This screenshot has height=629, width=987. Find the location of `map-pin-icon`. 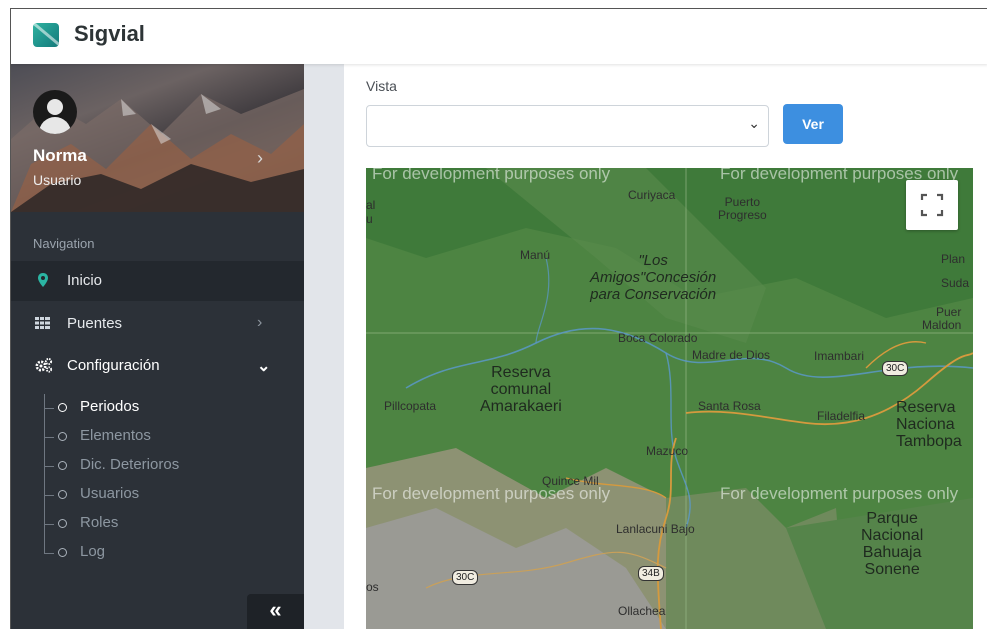

map-pin-icon is located at coordinates (43, 280).